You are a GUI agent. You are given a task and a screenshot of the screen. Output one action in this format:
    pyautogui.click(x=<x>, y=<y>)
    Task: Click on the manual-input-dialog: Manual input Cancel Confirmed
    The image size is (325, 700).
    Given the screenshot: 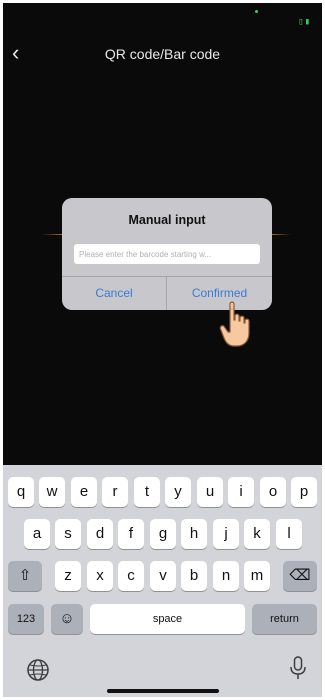 What is the action you would take?
    pyautogui.click(x=167, y=254)
    